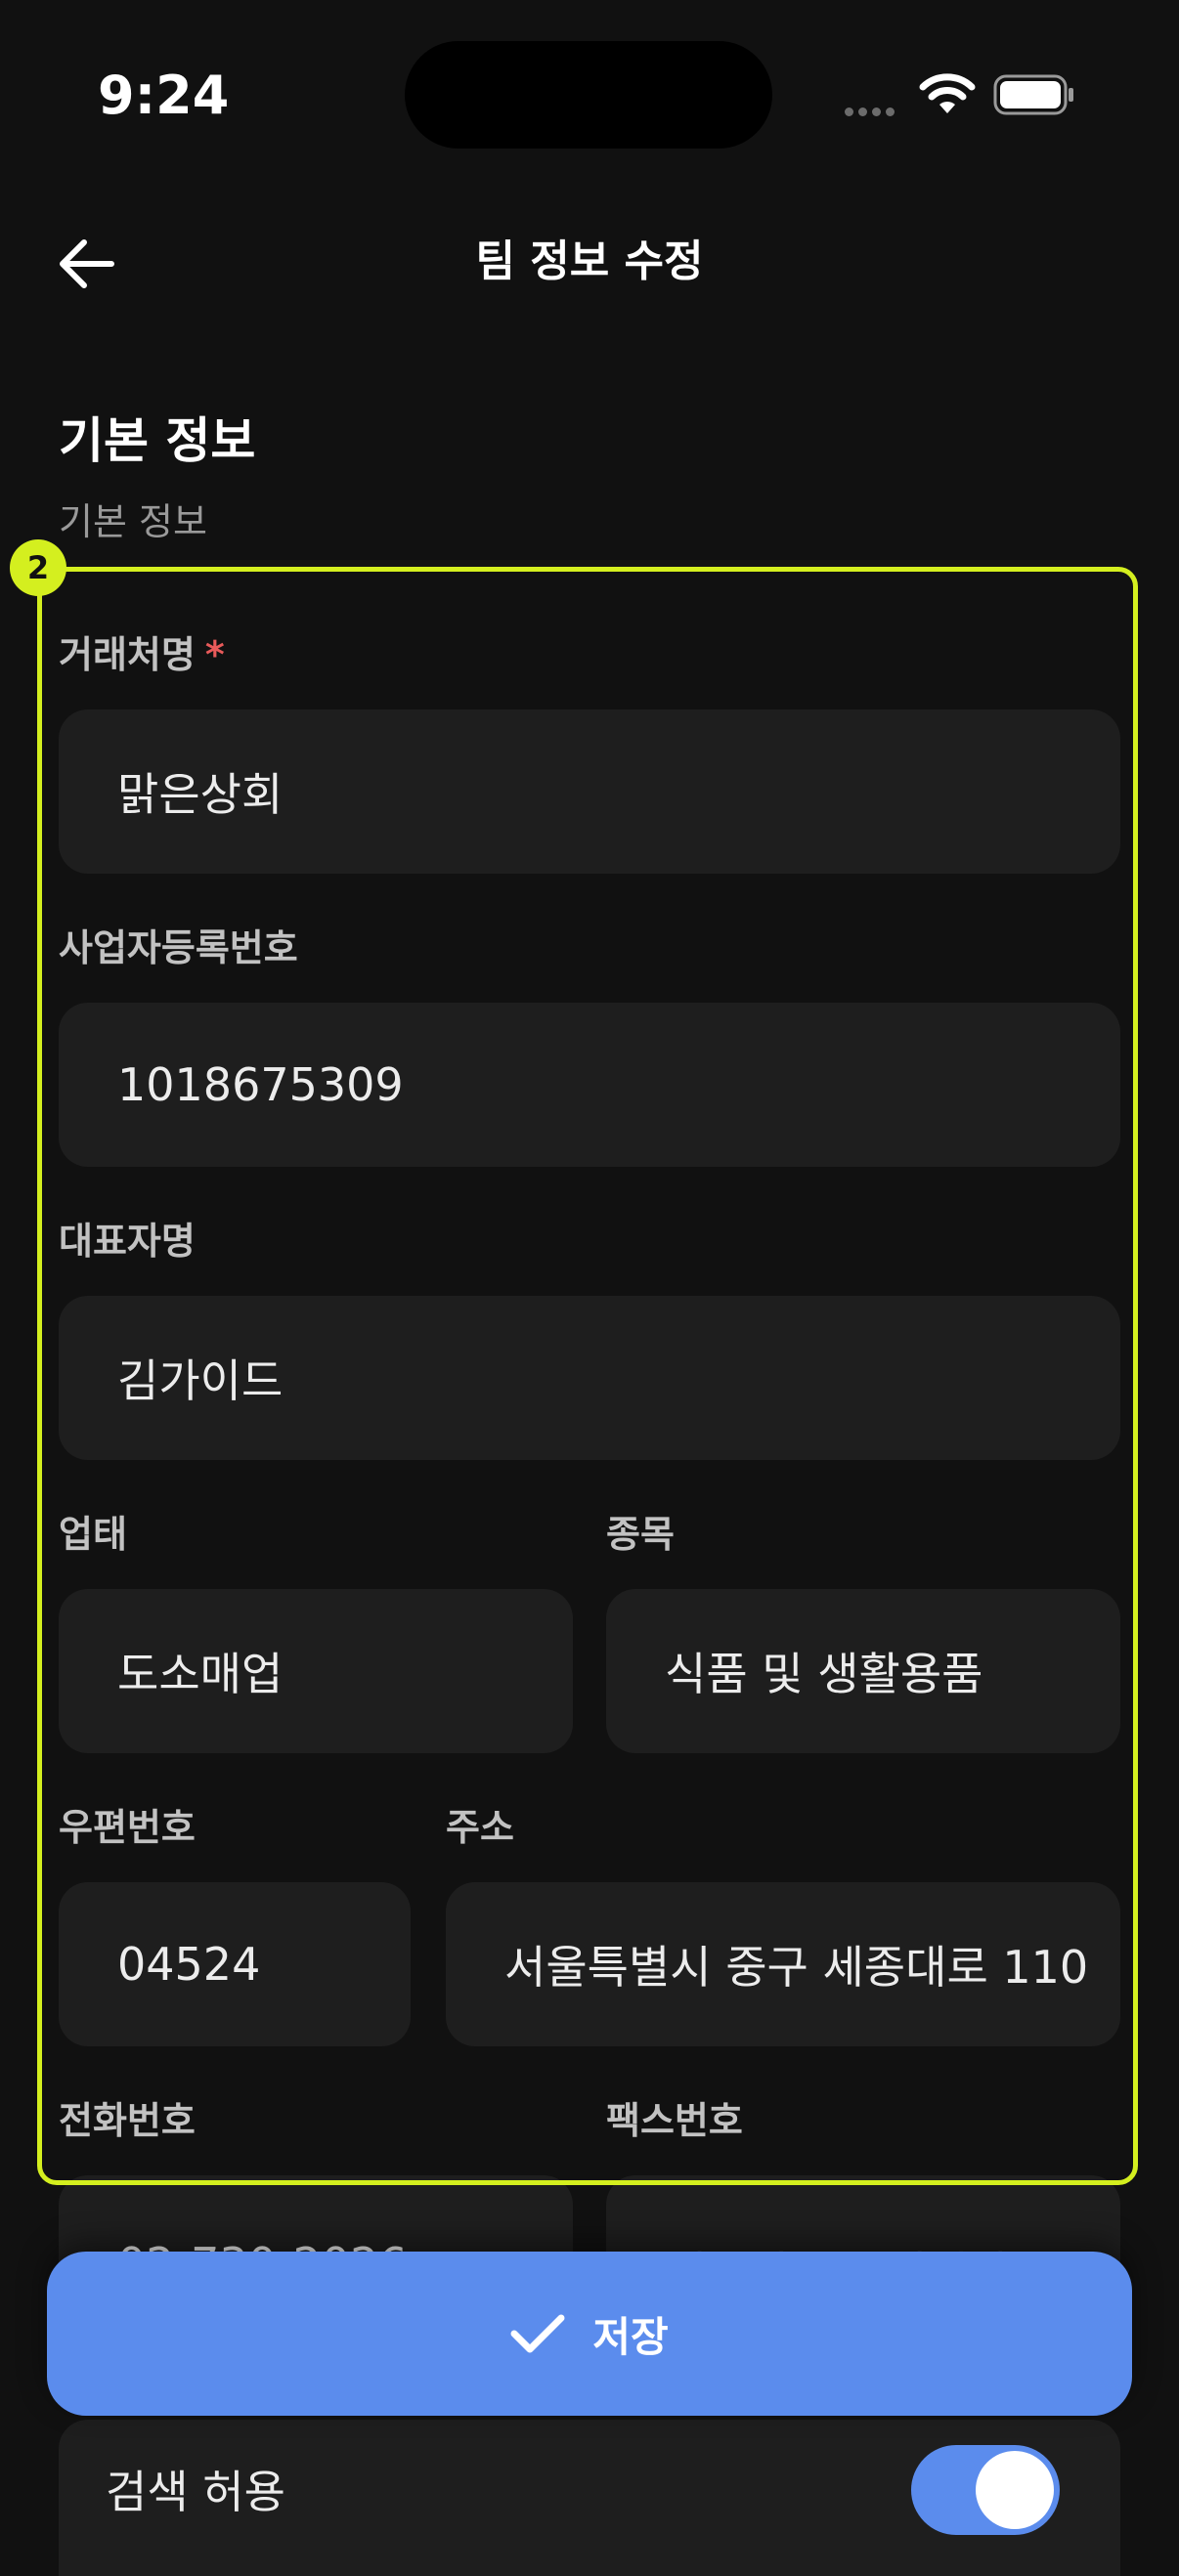  What do you see at coordinates (589, 2334) in the screenshot?
I see `save-button: 저장` at bounding box center [589, 2334].